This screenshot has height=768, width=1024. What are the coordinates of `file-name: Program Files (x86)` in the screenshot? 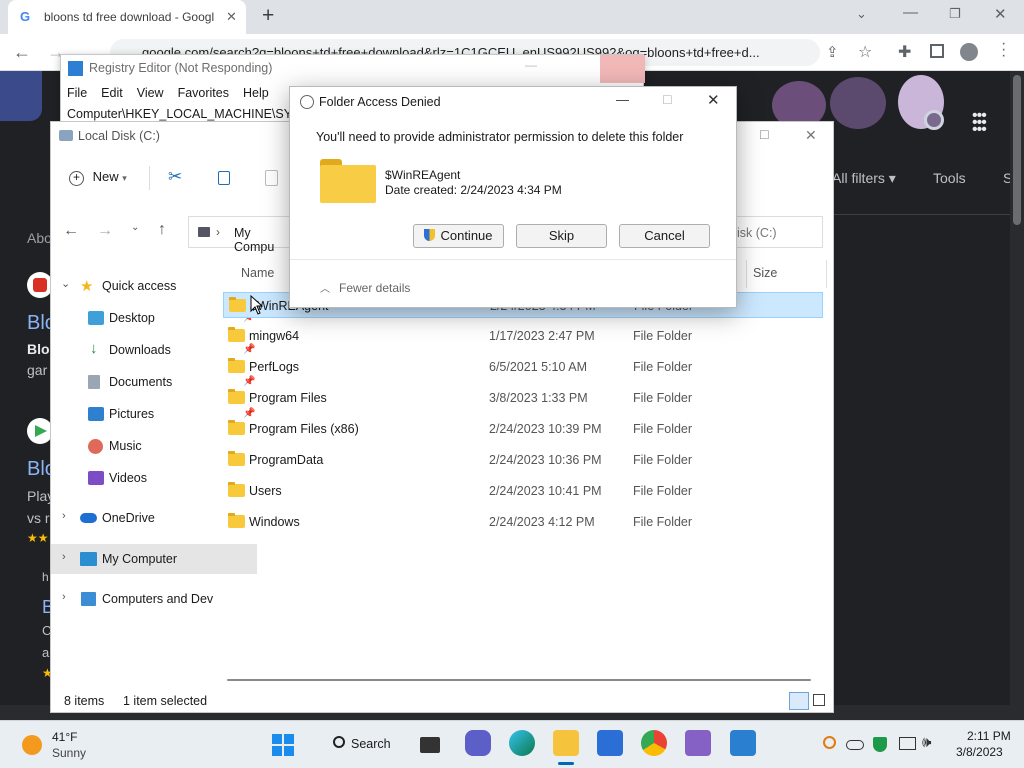 It's located at (304, 429).